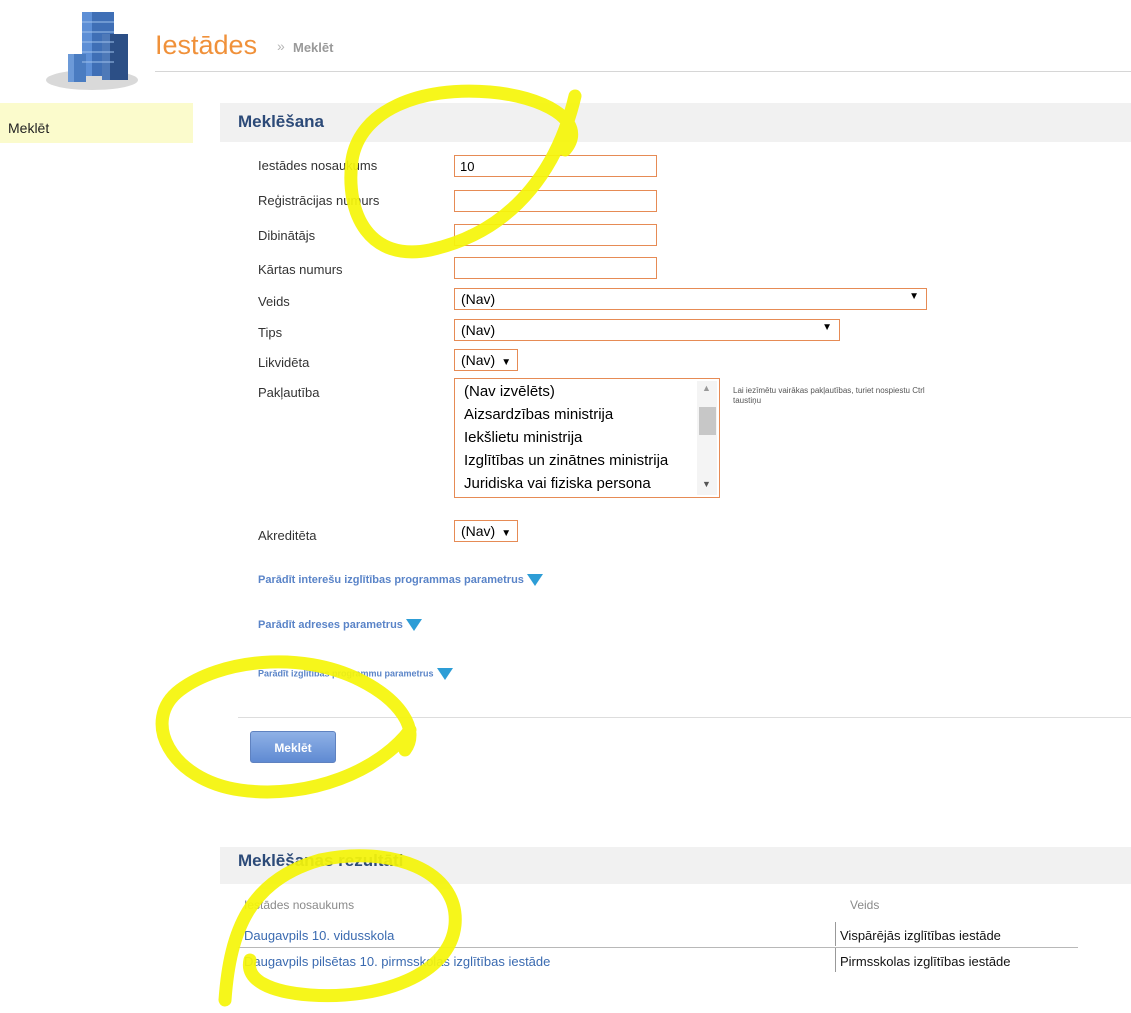 Image resolution: width=1131 pixels, height=1013 pixels. Describe the element at coordinates (555, 201) in the screenshot. I see `registration-input` at that location.